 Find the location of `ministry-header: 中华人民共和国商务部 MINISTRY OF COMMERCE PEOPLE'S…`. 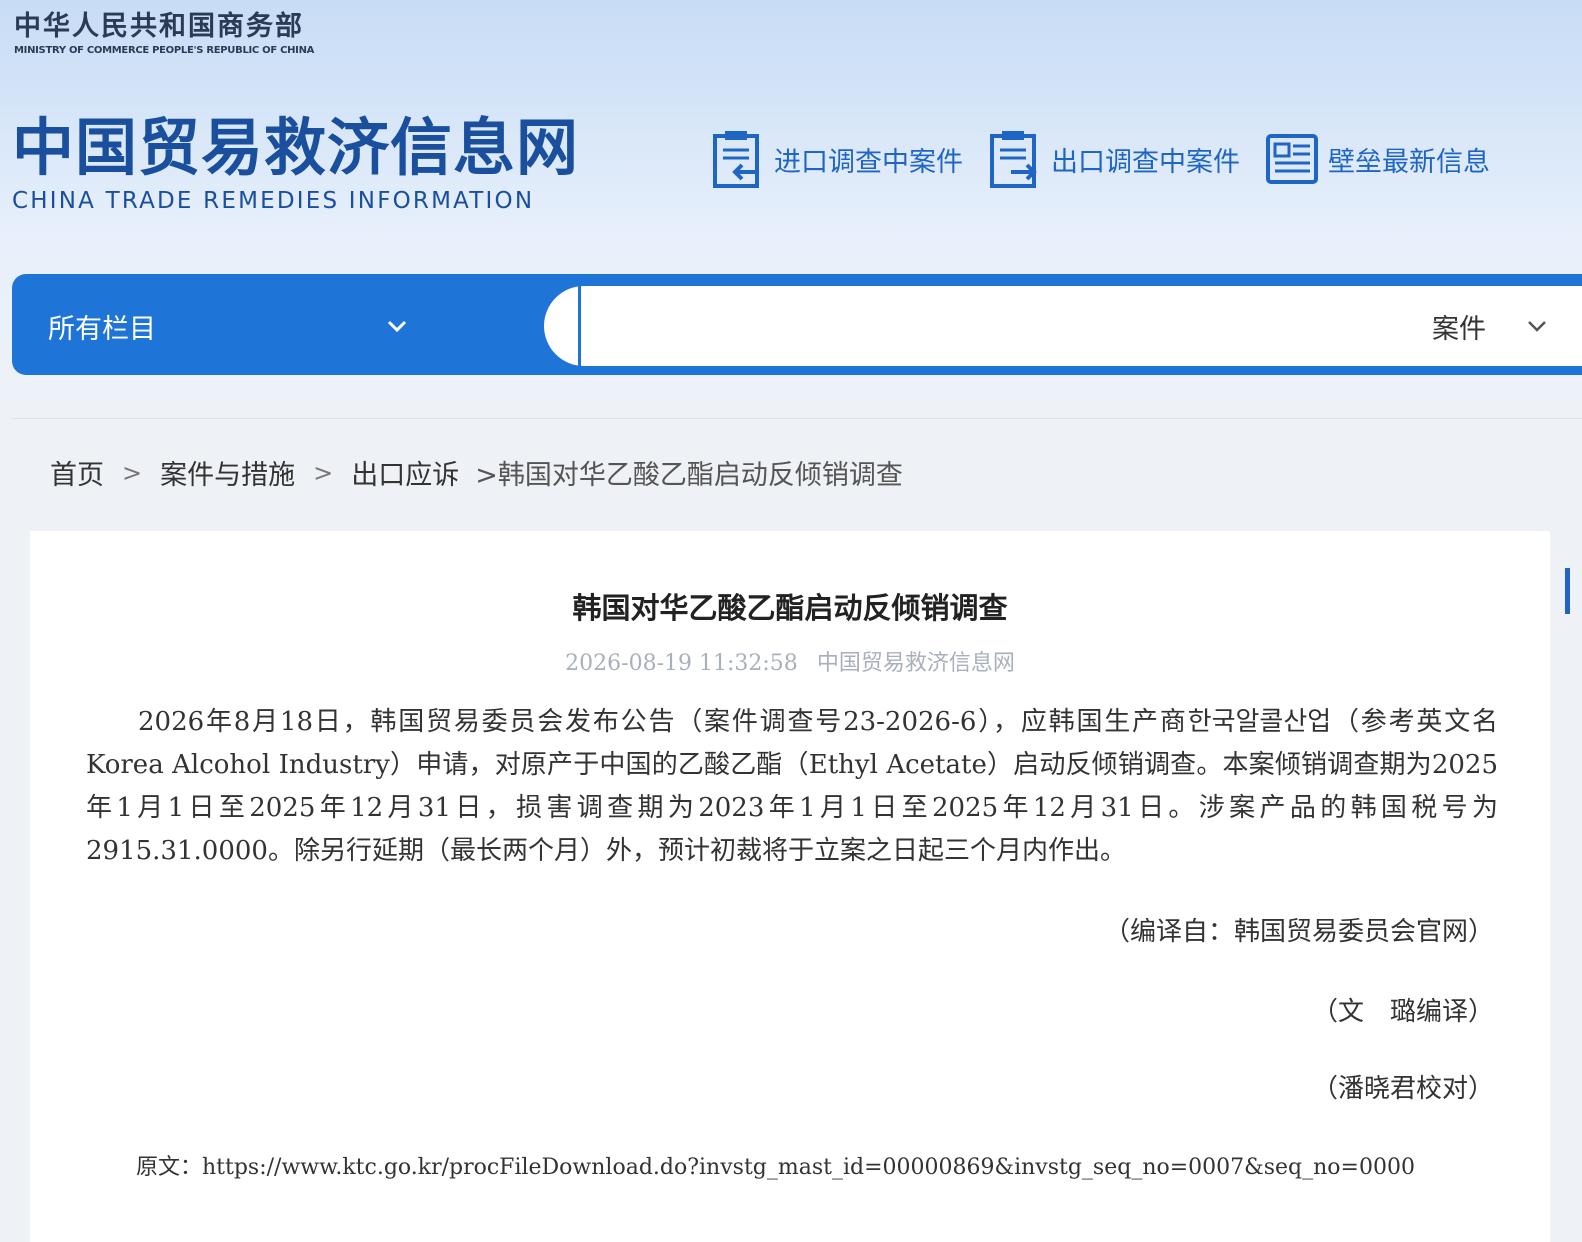

ministry-header: 中华人民共和国商务部 MINISTRY OF COMMERCE PEOPLE'S… is located at coordinates (164, 30).